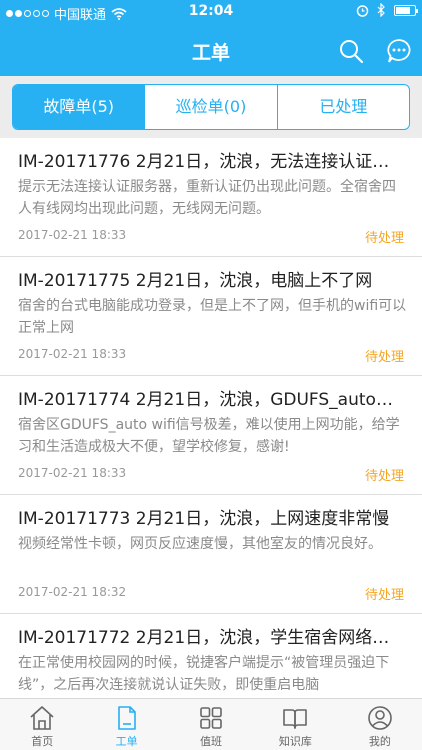 The width and height of the screenshot is (422, 750). Describe the element at coordinates (208, 162) in the screenshot. I see `ticket-title: IM-20171776 2月21日，沈浪，无法连接认证服务器` at that location.